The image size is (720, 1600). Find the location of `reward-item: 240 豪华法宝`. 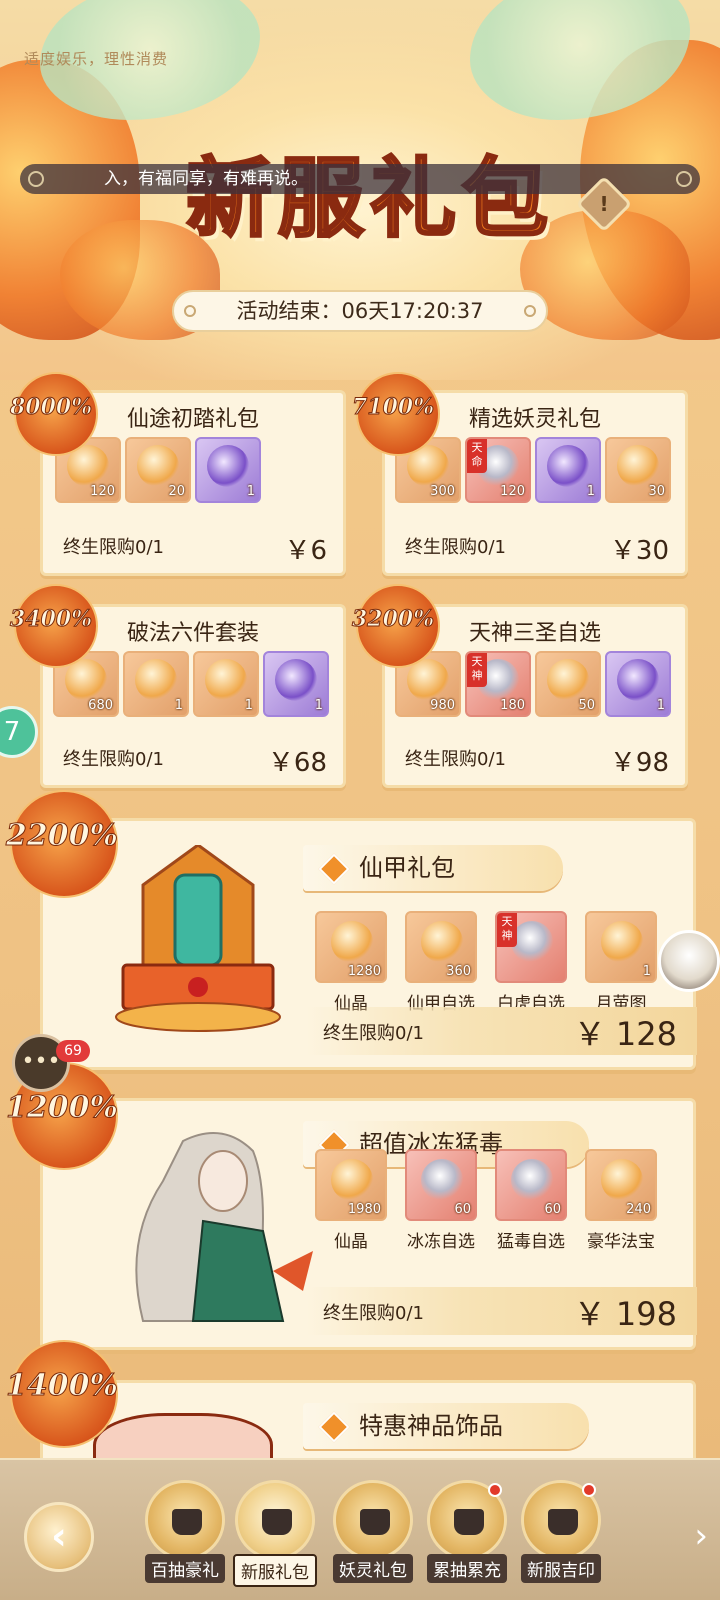

reward-item: 240 豪华法宝 is located at coordinates (621, 1200).